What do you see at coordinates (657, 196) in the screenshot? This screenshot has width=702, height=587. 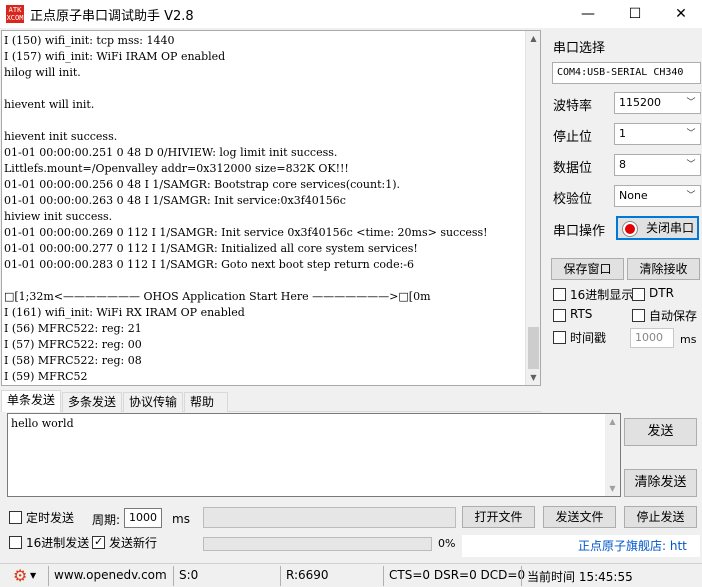 I see `parity-select: None ﹀` at bounding box center [657, 196].